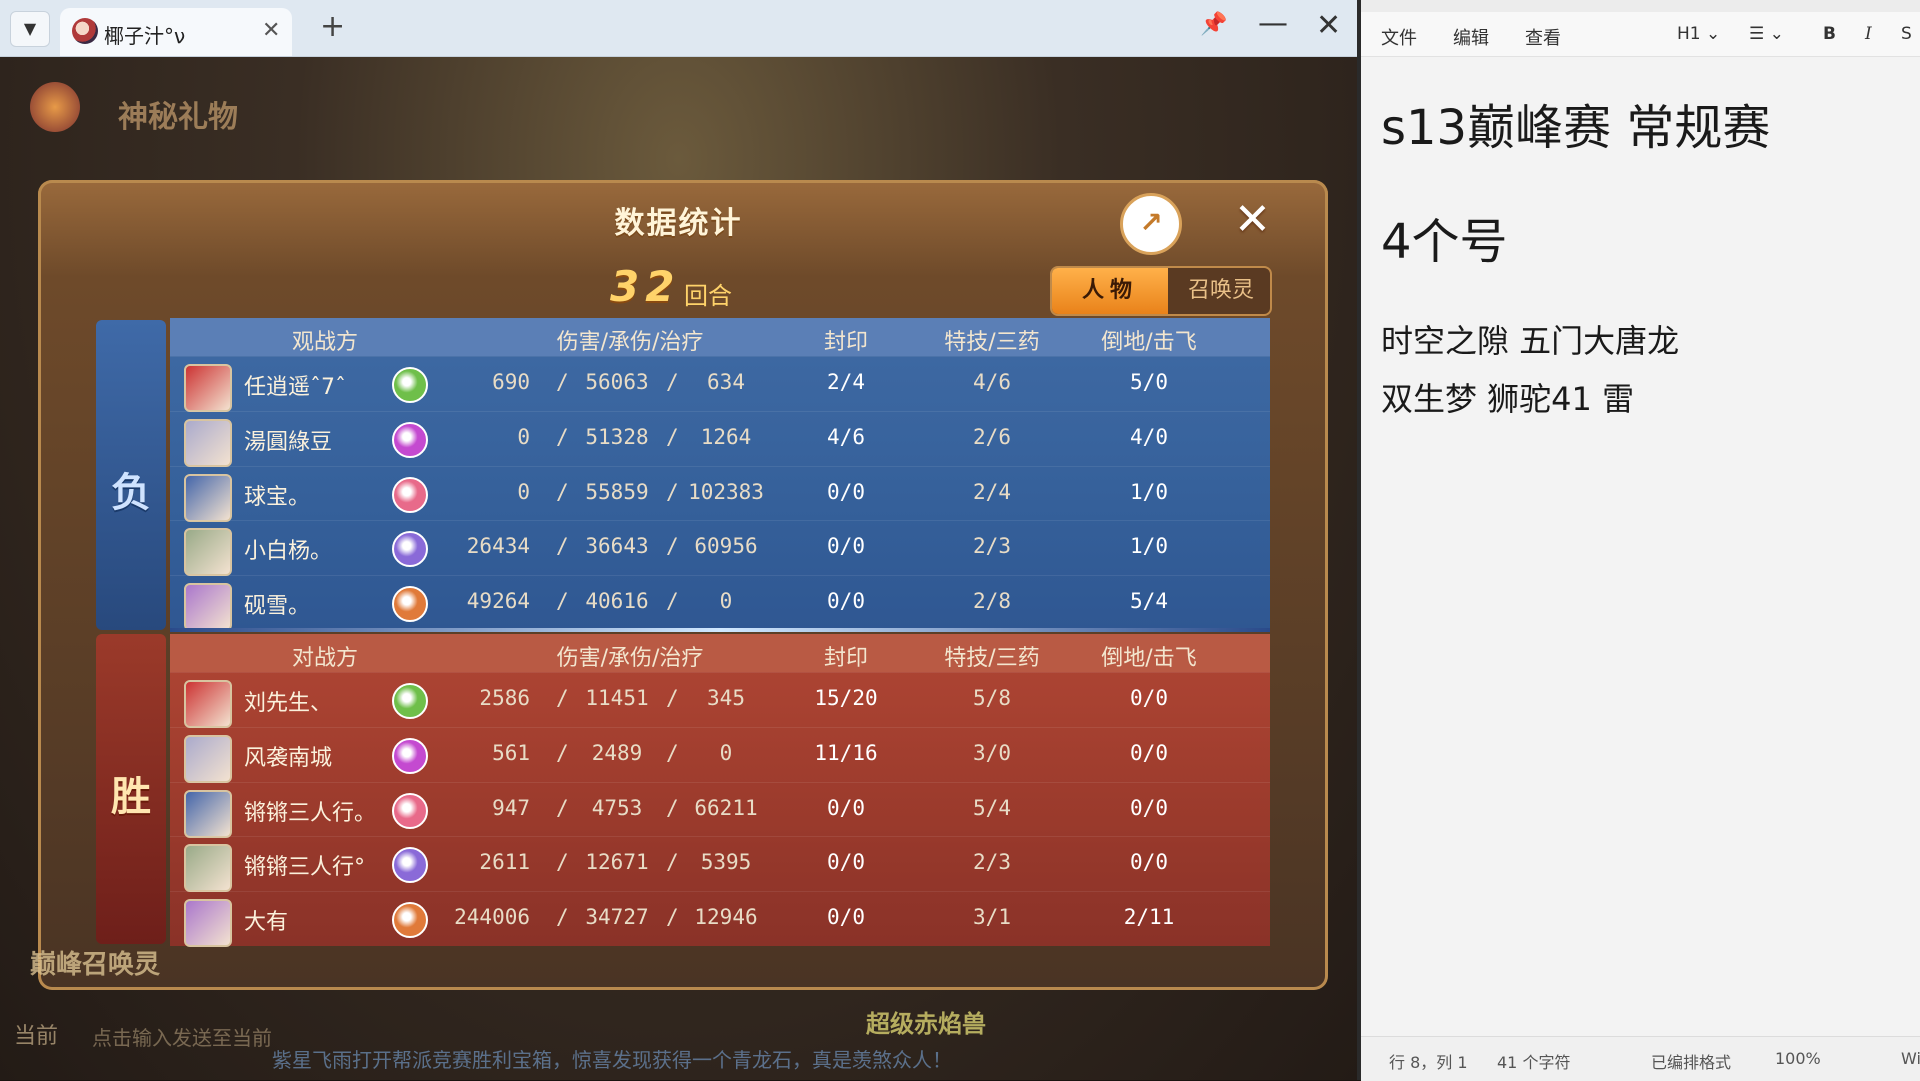 Image resolution: width=1920 pixels, height=1081 pixels. Describe the element at coordinates (992, 382) in the screenshot. I see `skill-value: 4/6` at that location.